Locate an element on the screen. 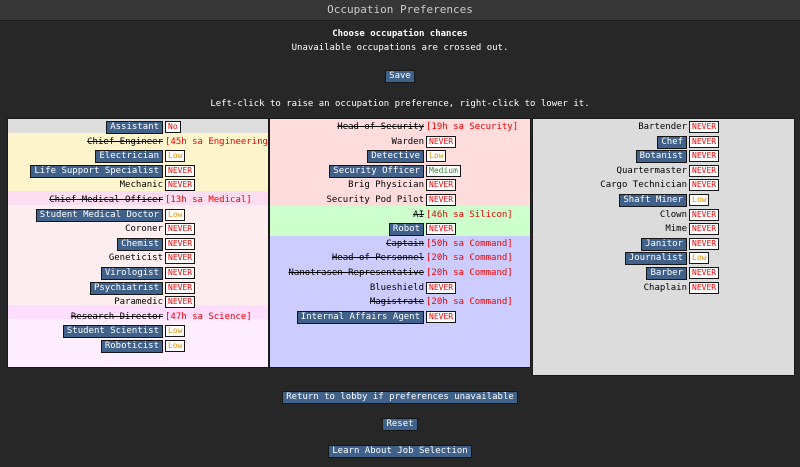 This screenshot has height=467, width=800. job-cell: Security Officer is located at coordinates (347, 171).